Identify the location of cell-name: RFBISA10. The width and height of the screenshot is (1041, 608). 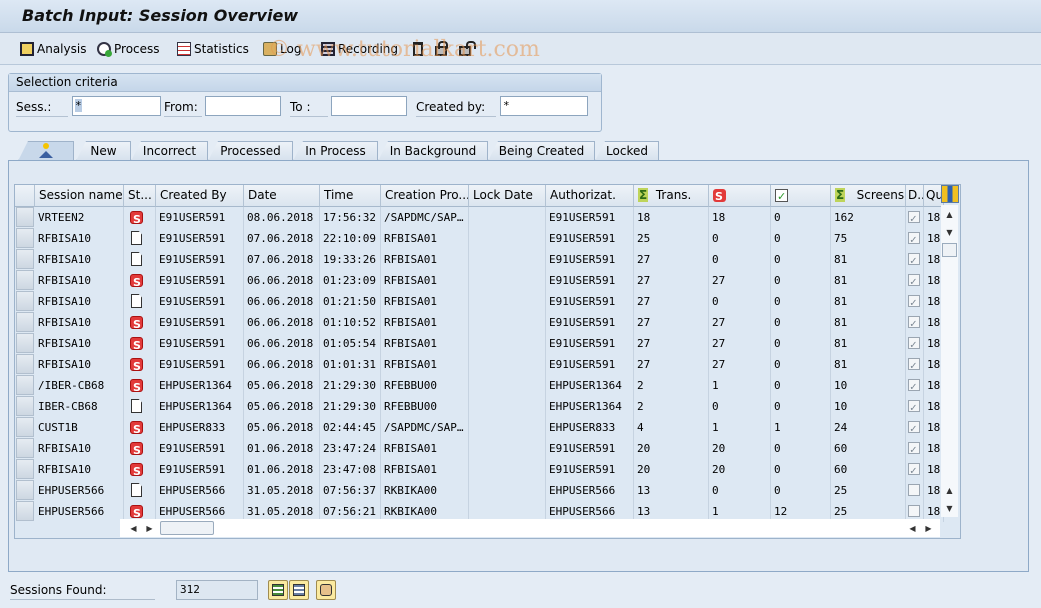
(79, 448).